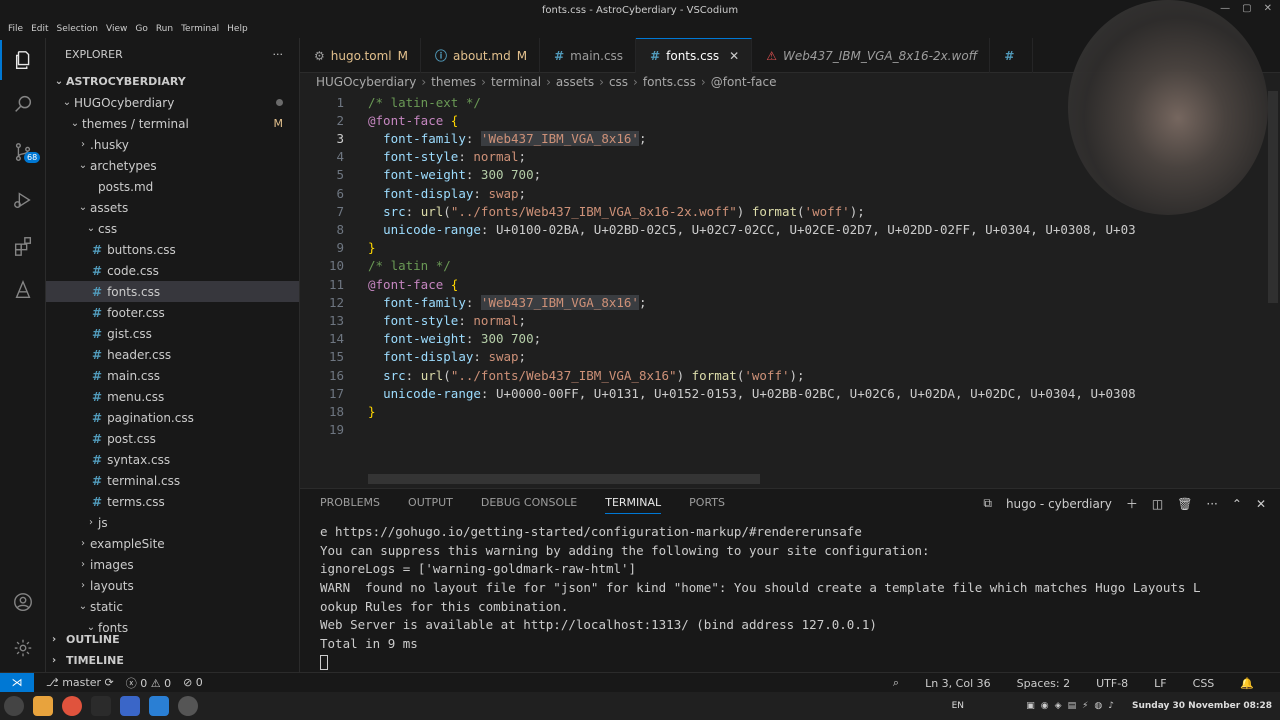  What do you see at coordinates (172, 144) in the screenshot?
I see `tree-item: › .husky` at bounding box center [172, 144].